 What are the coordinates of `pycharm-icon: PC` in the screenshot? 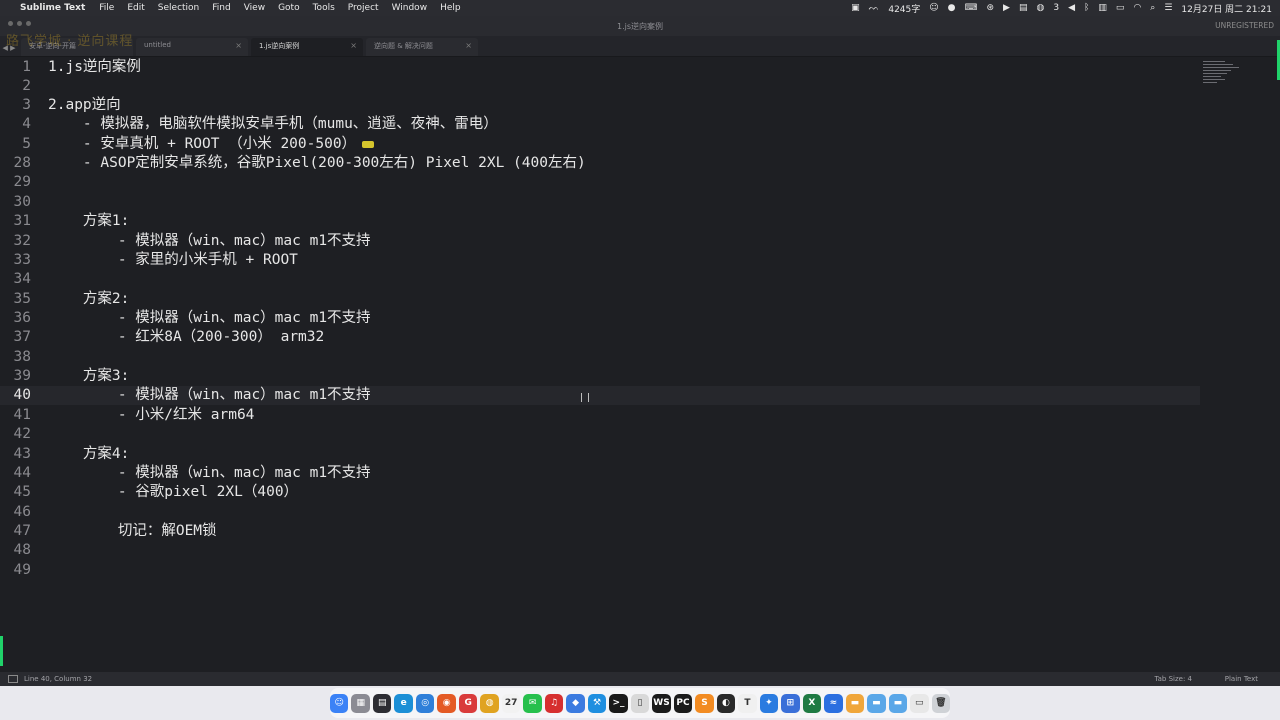 It's located at (683, 703).